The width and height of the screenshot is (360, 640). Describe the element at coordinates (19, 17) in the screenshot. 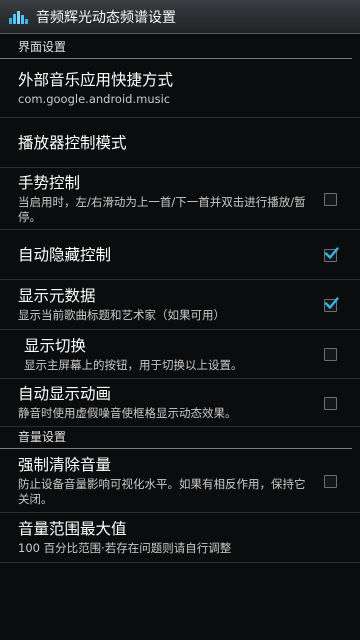

I see `equalizer-icon` at that location.